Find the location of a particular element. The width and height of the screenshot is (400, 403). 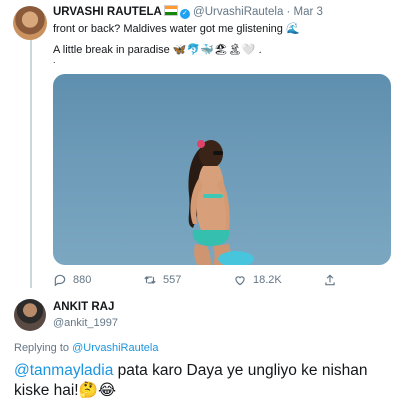

share-icon is located at coordinates (330, 280).